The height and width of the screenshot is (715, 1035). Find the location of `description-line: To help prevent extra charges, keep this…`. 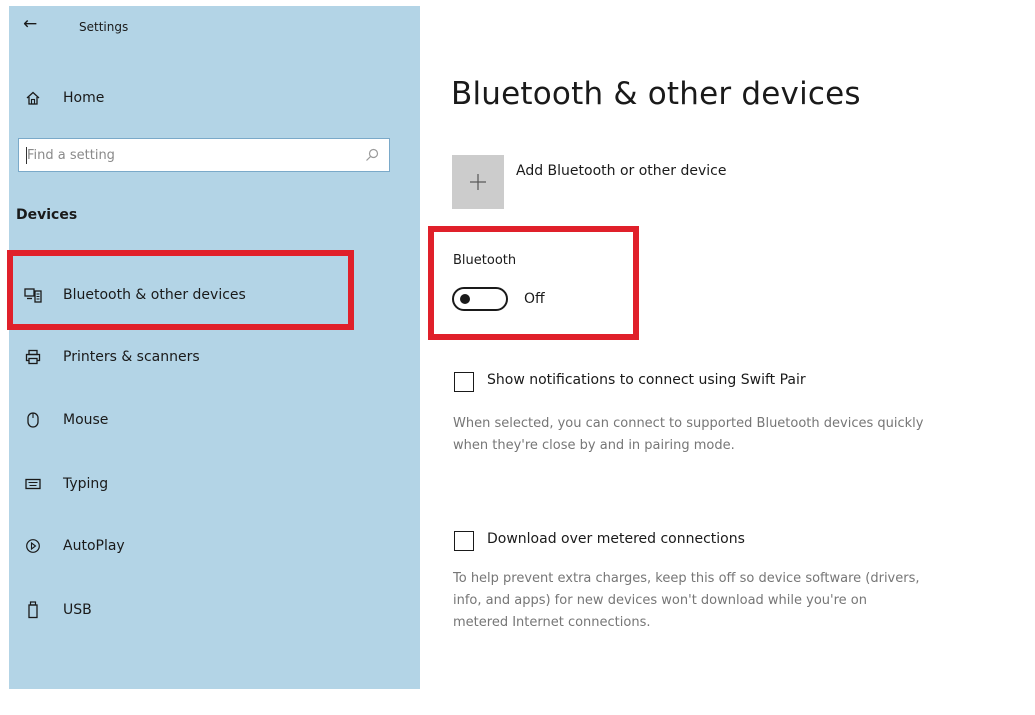

description-line: To help prevent extra charges, keep this… is located at coordinates (686, 578).